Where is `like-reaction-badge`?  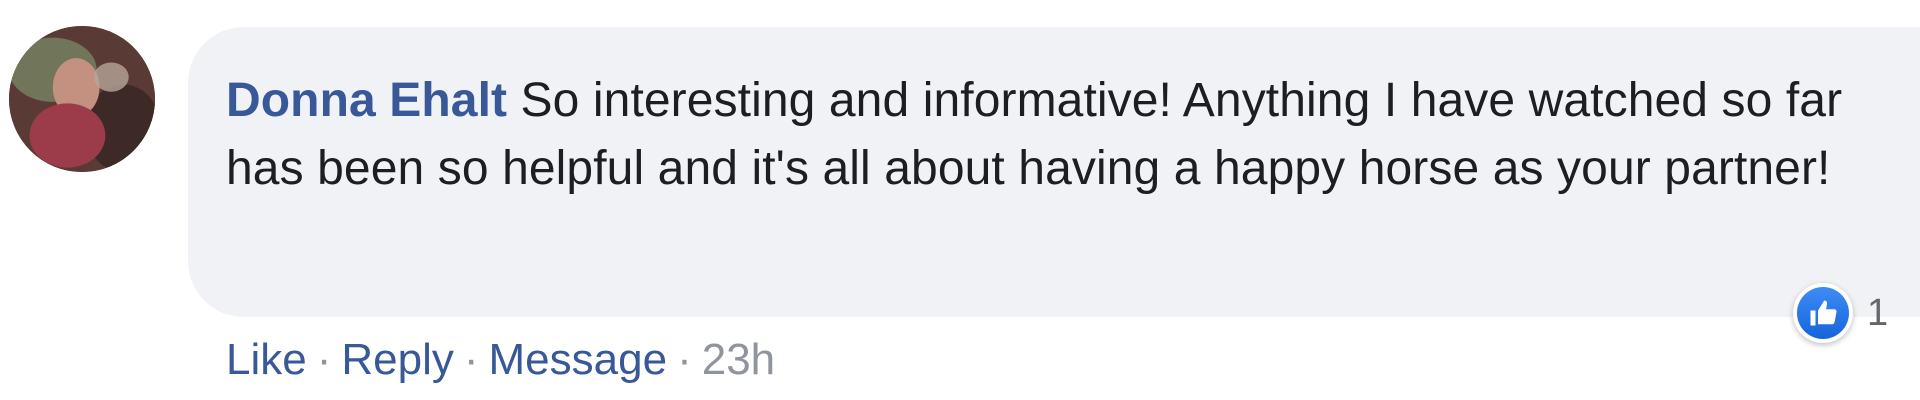 like-reaction-badge is located at coordinates (1823, 313).